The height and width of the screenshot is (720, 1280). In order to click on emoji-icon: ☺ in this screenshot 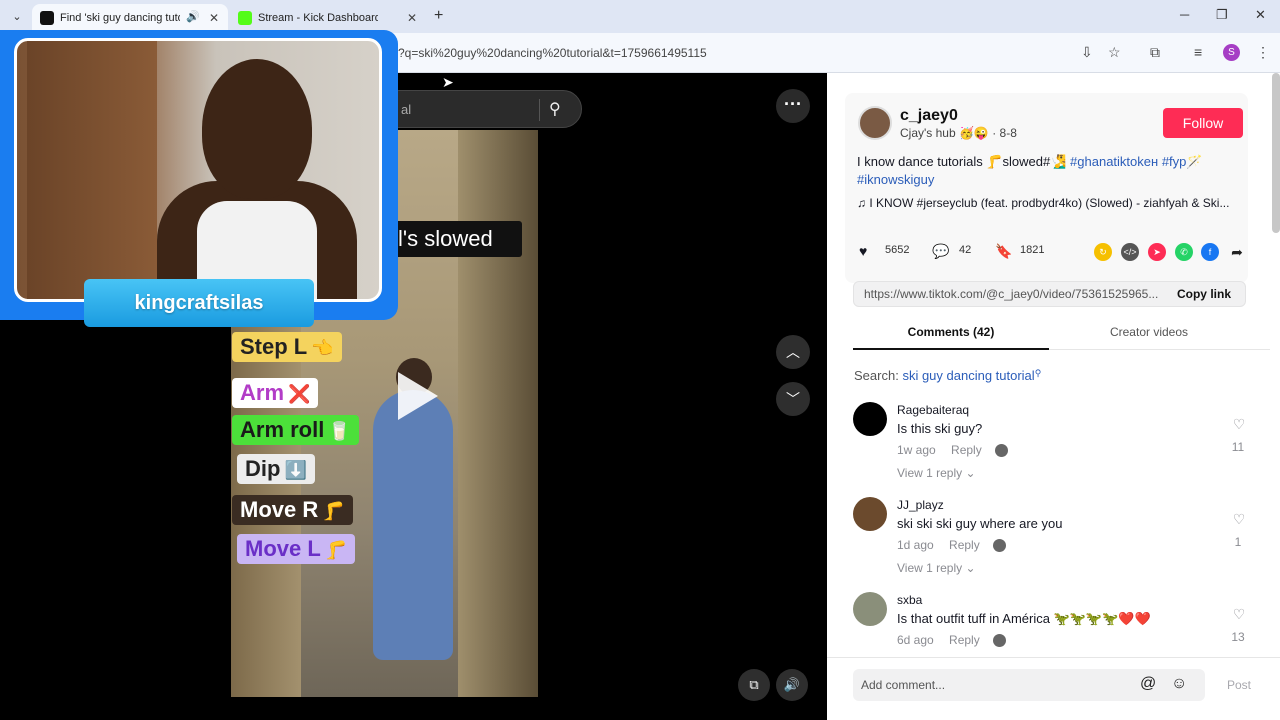, I will do `click(1179, 684)`.